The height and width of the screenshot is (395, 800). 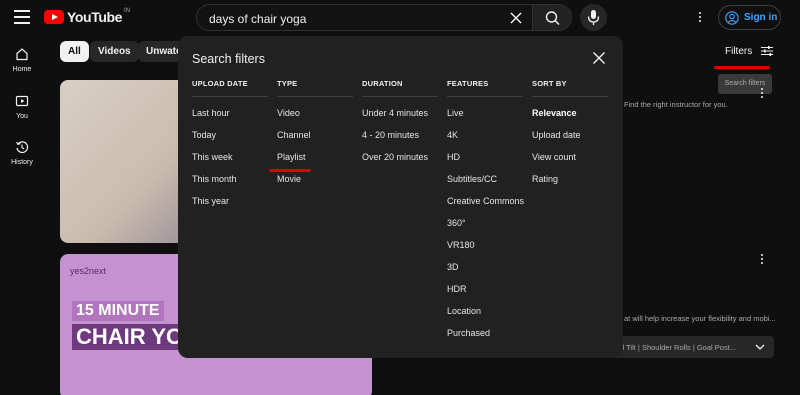 I want to click on filters-label: Filters, so click(x=739, y=51).